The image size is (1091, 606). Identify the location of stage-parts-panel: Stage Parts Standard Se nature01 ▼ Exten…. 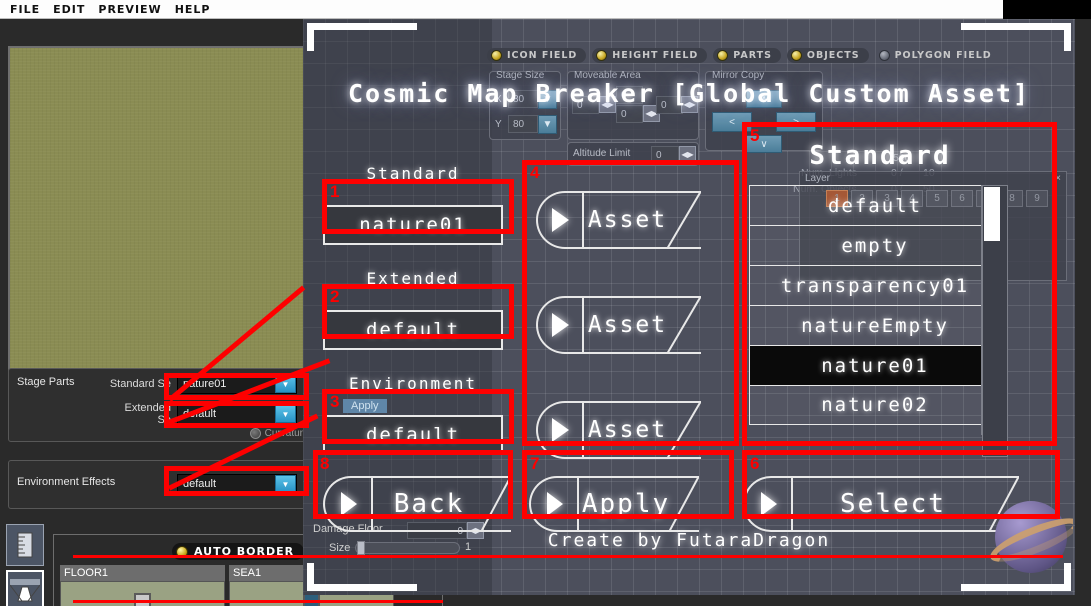
(159, 405).